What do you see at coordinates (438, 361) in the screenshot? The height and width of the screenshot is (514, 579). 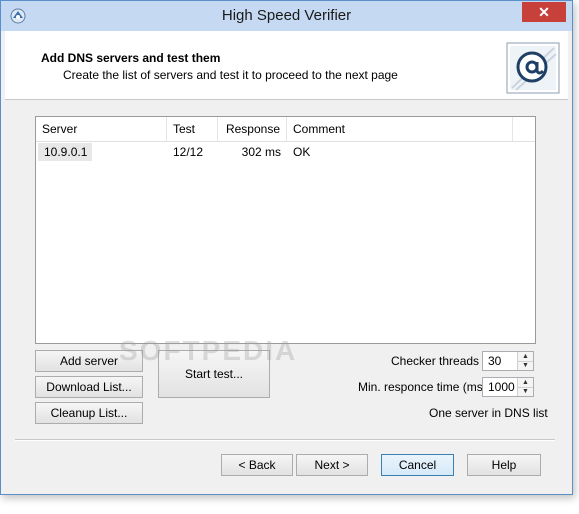 I see `threads-label: Checker threads :` at bounding box center [438, 361].